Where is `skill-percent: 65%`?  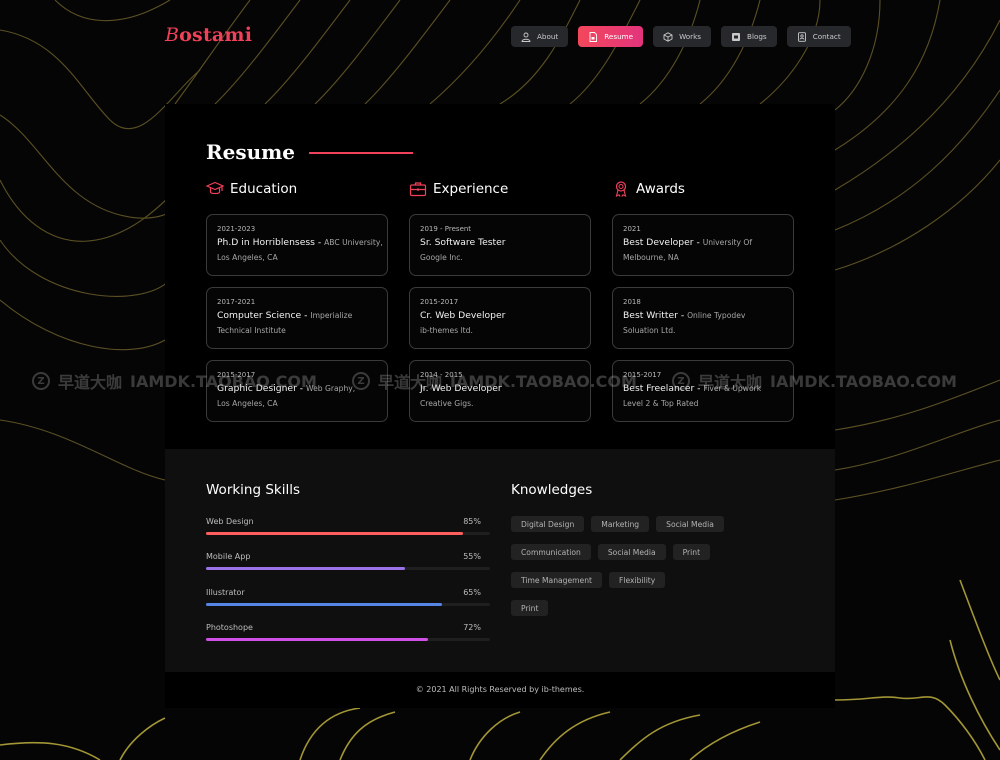 skill-percent: 65% is located at coordinates (472, 592).